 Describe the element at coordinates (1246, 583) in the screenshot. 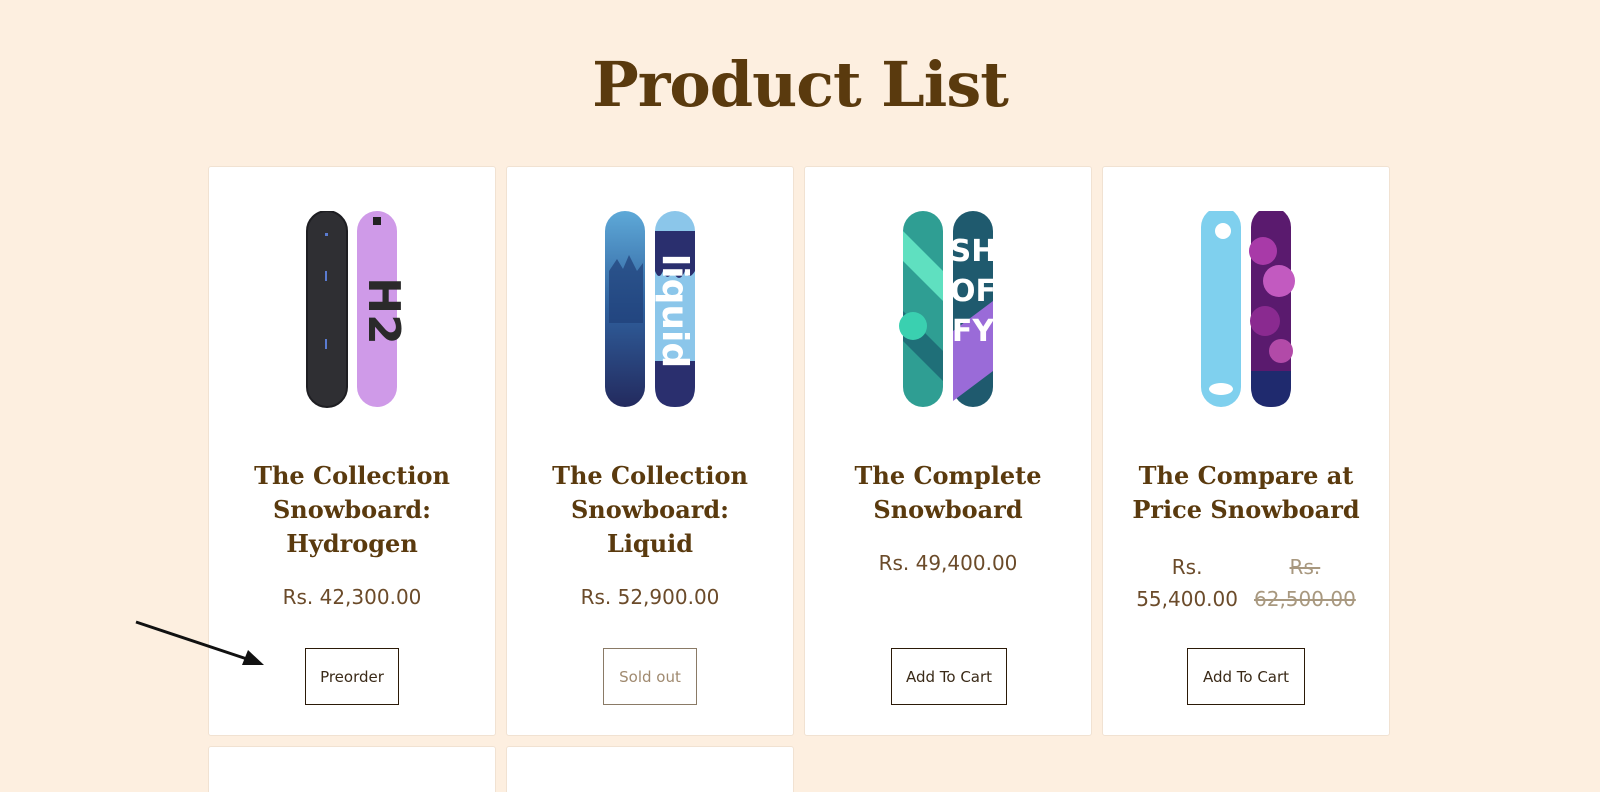

I see `product-price: Rs. 55,400.00 Rs. 62,500.00` at that location.